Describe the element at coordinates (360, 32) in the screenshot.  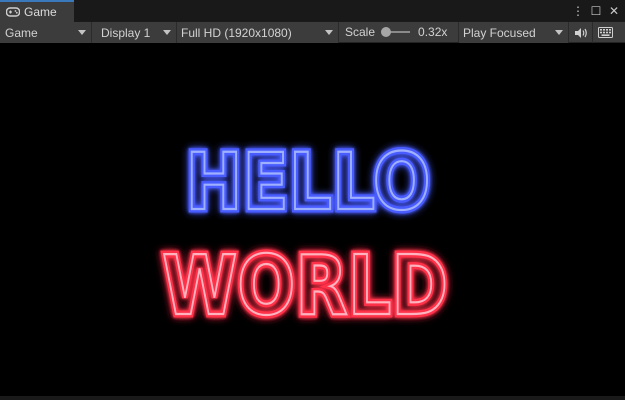
I see `scale-label: Scale` at that location.